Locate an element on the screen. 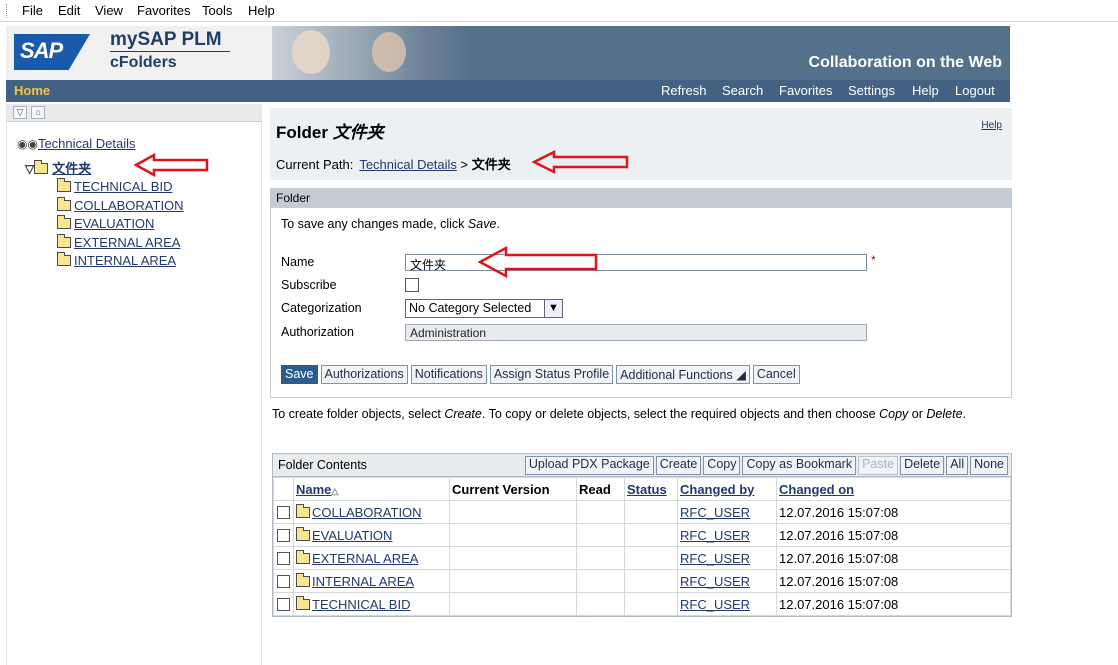 The width and height of the screenshot is (1118, 665). tree-root: ◉◉Technical Details is located at coordinates (76, 143).